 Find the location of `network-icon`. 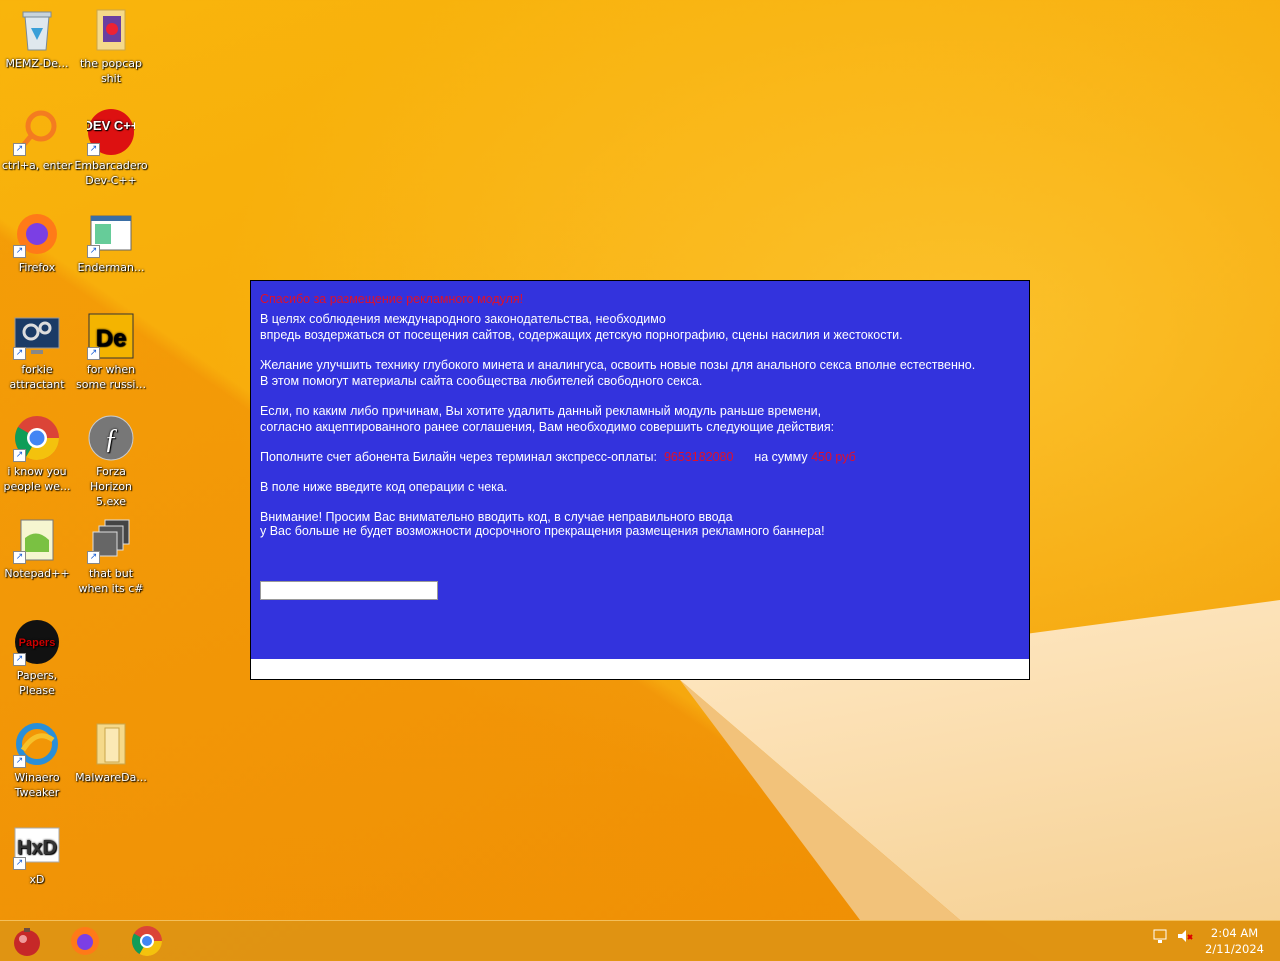

network-icon is located at coordinates (1161, 937).